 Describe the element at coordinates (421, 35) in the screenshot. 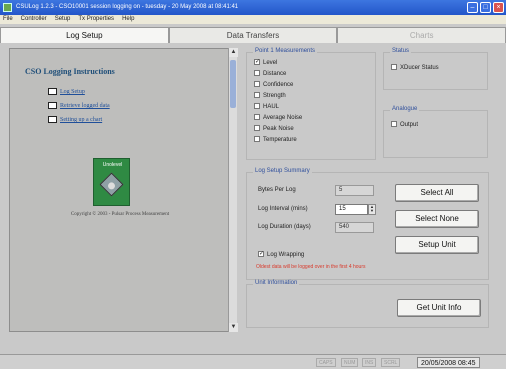

I see `tab-charts: Charts` at that location.